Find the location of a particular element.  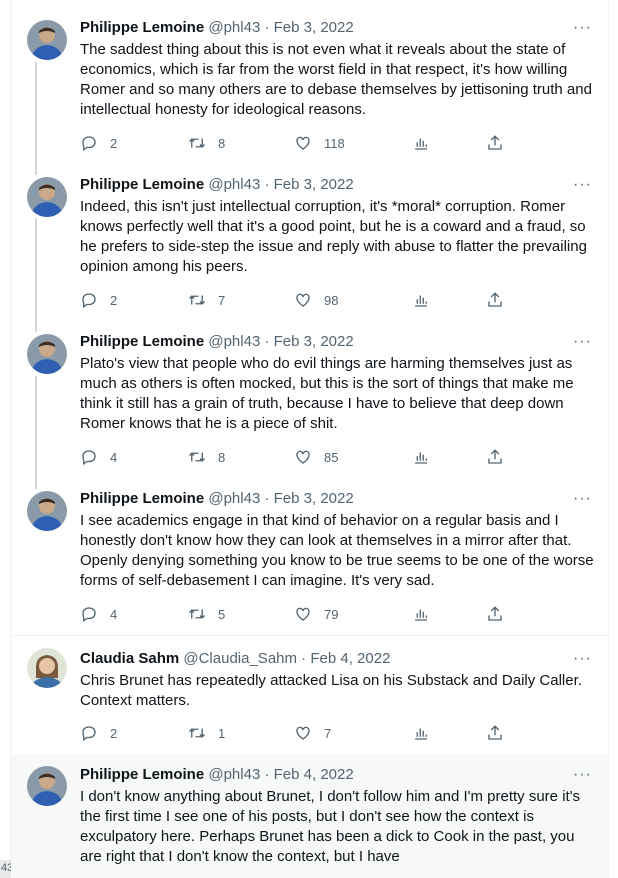

retweet-button: 7 is located at coordinates (206, 300).